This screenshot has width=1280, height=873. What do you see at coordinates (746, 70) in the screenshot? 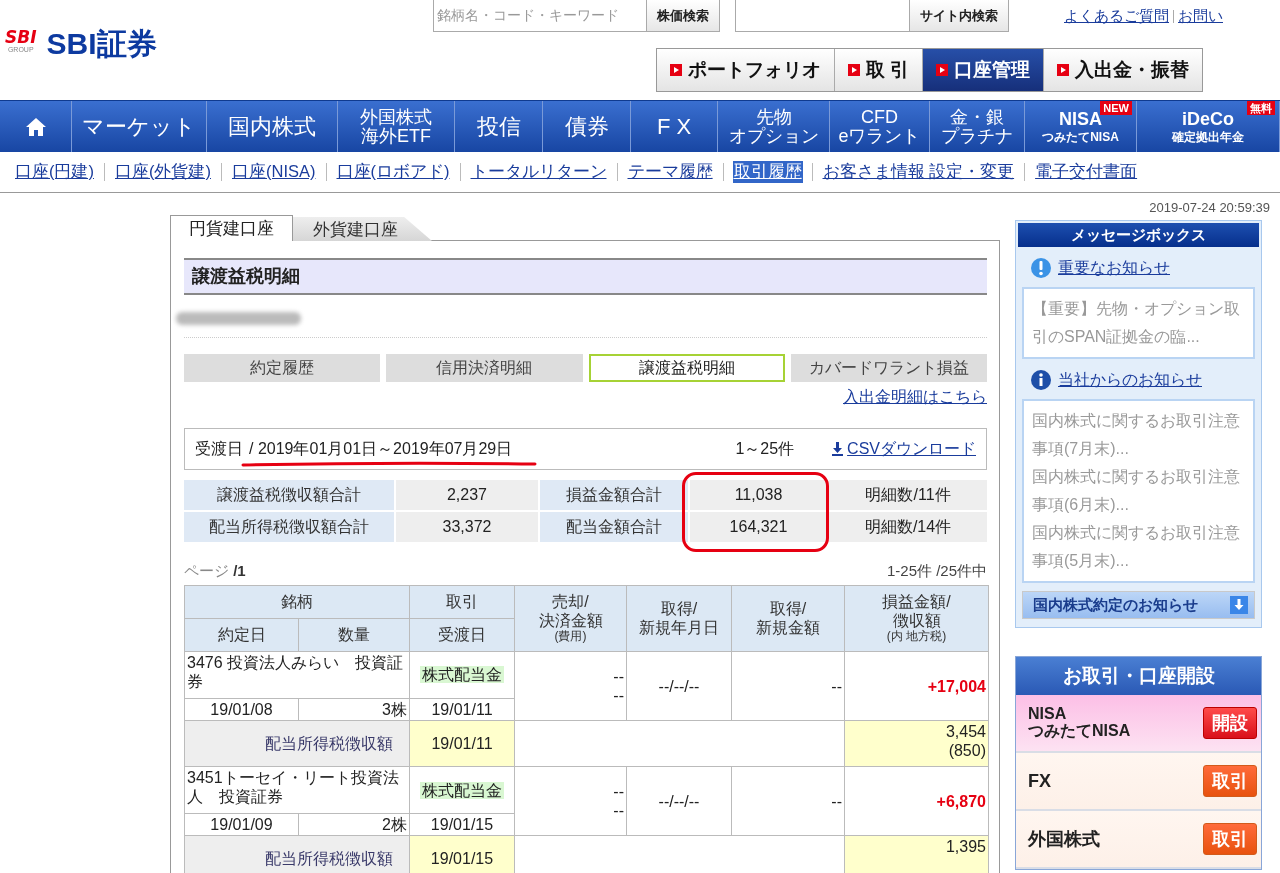
I see `quick-nav-button: ポートフォリオ` at bounding box center [746, 70].